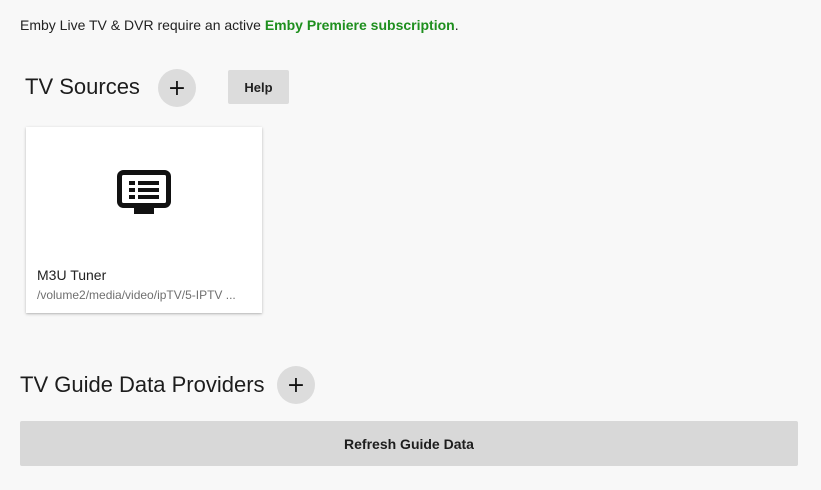 The height and width of the screenshot is (490, 821). What do you see at coordinates (72, 275) in the screenshot?
I see `card-title: M3U Tuner` at bounding box center [72, 275].